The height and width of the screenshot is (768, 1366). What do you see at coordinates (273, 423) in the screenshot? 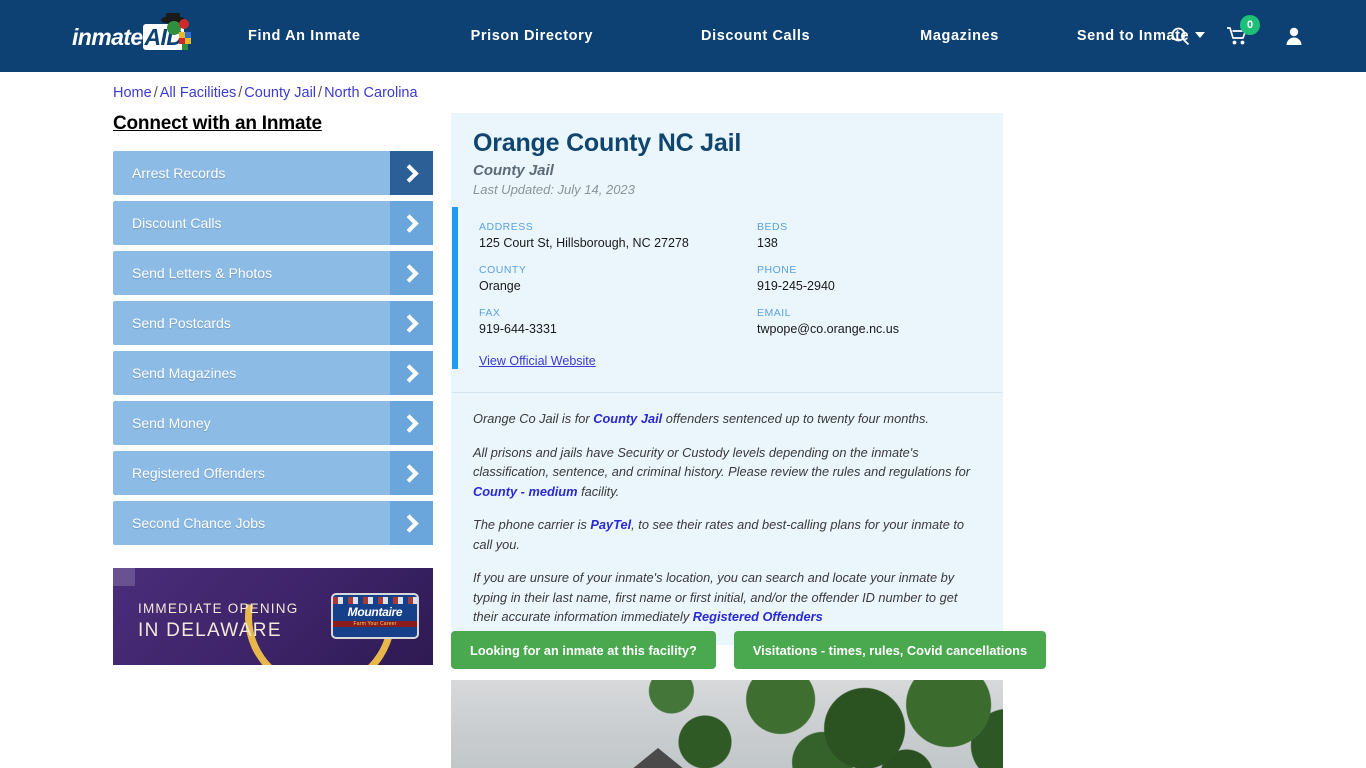
I see `sidebar-item-send-money: Send Money` at bounding box center [273, 423].